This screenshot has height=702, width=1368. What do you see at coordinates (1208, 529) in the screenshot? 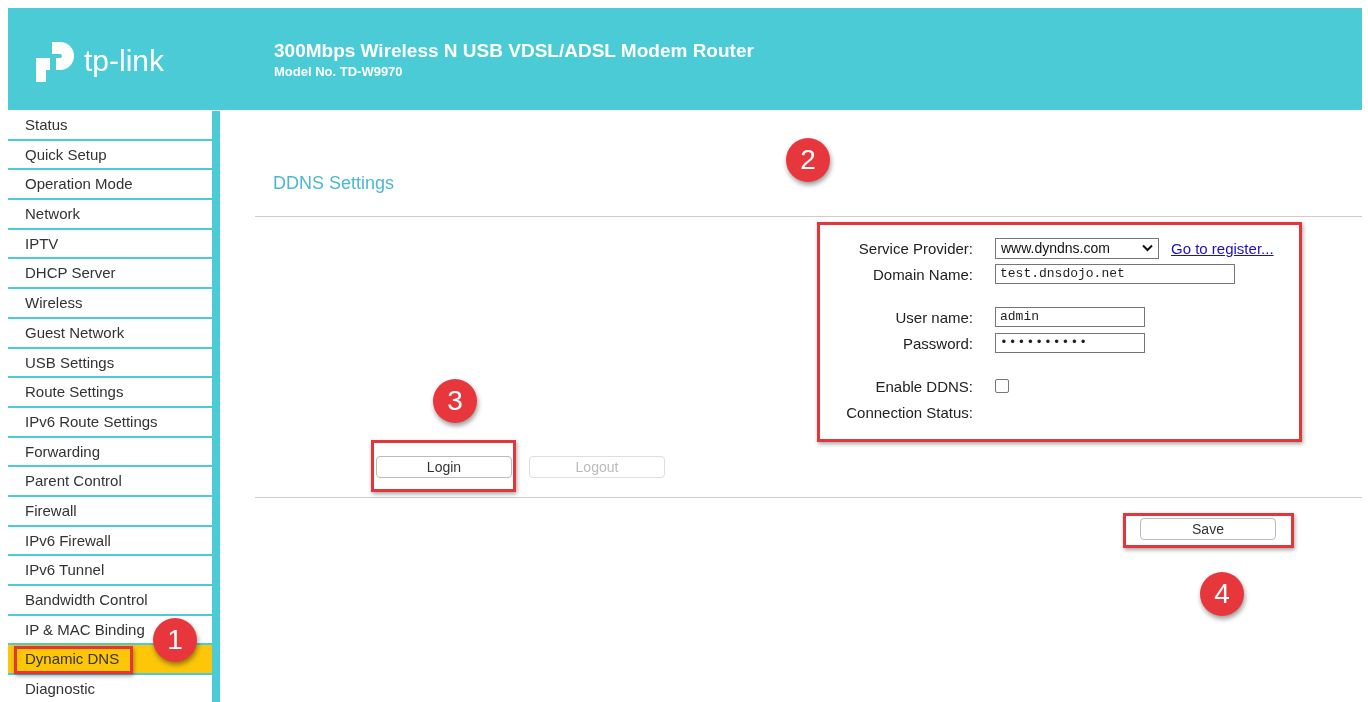
I see `save-button: Save` at bounding box center [1208, 529].